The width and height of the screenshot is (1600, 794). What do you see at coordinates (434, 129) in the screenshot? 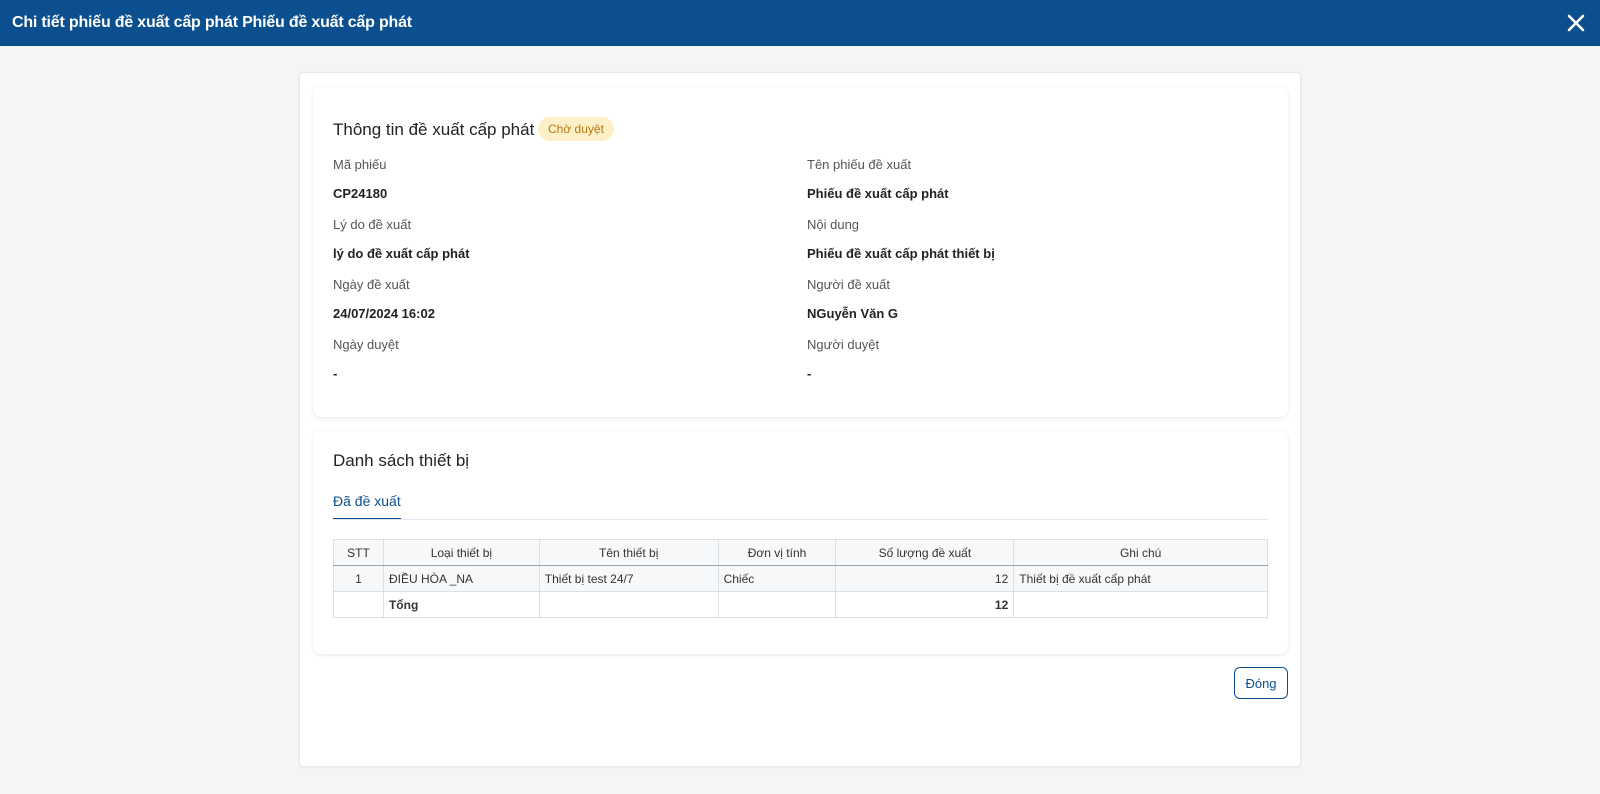
I see `info-card-title: Thông tin đề xuất cấp phát` at bounding box center [434, 129].